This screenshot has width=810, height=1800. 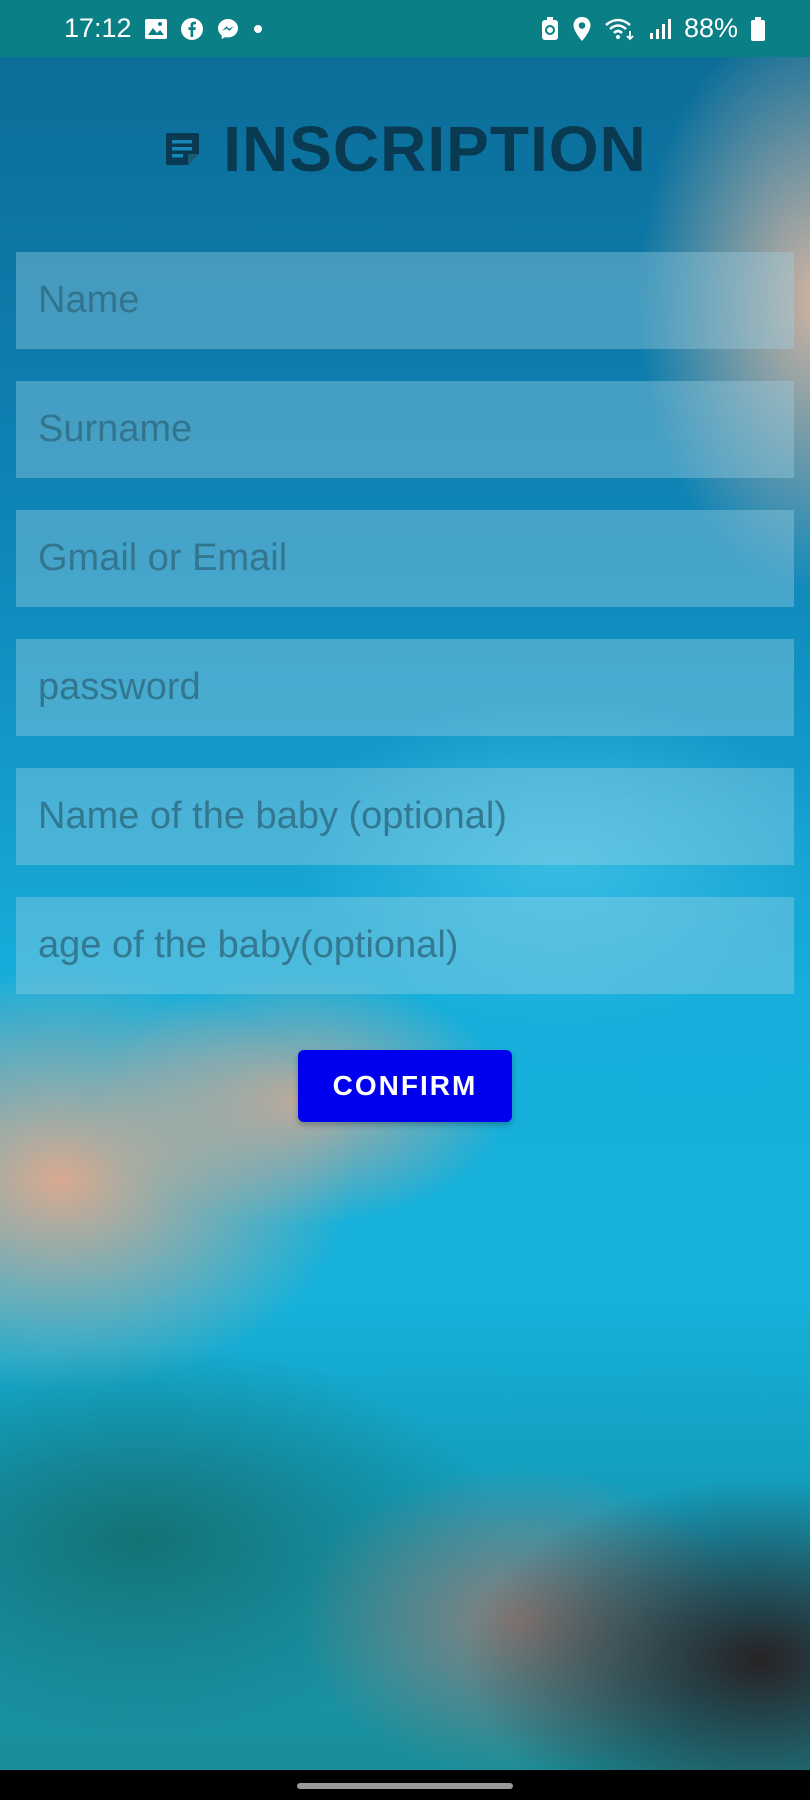 I want to click on note-icon, so click(x=182, y=149).